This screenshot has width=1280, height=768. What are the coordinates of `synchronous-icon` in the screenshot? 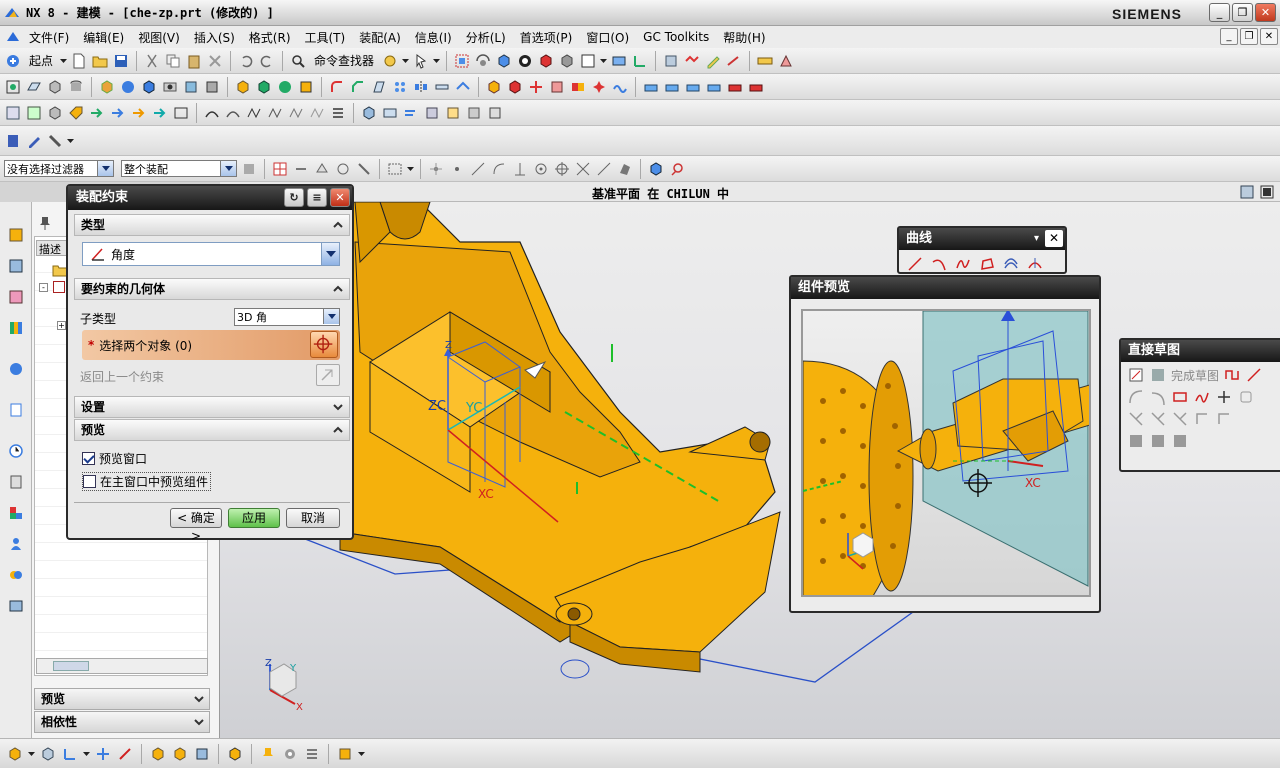 It's located at (651, 87).